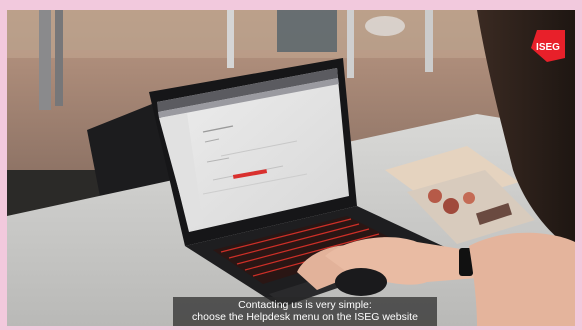  Describe the element at coordinates (522, 279) in the screenshot. I see `person-arm` at that location.